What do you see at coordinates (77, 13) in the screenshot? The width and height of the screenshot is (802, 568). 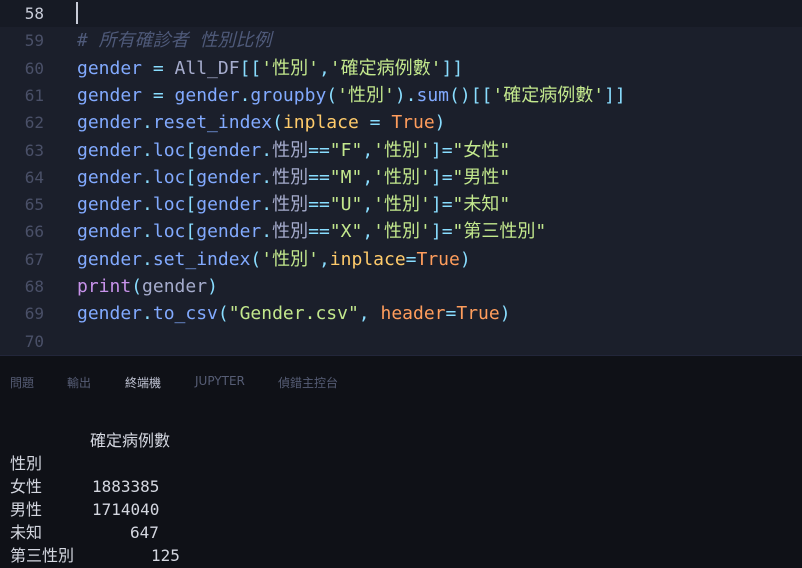 I see `text-cursor` at bounding box center [77, 13].